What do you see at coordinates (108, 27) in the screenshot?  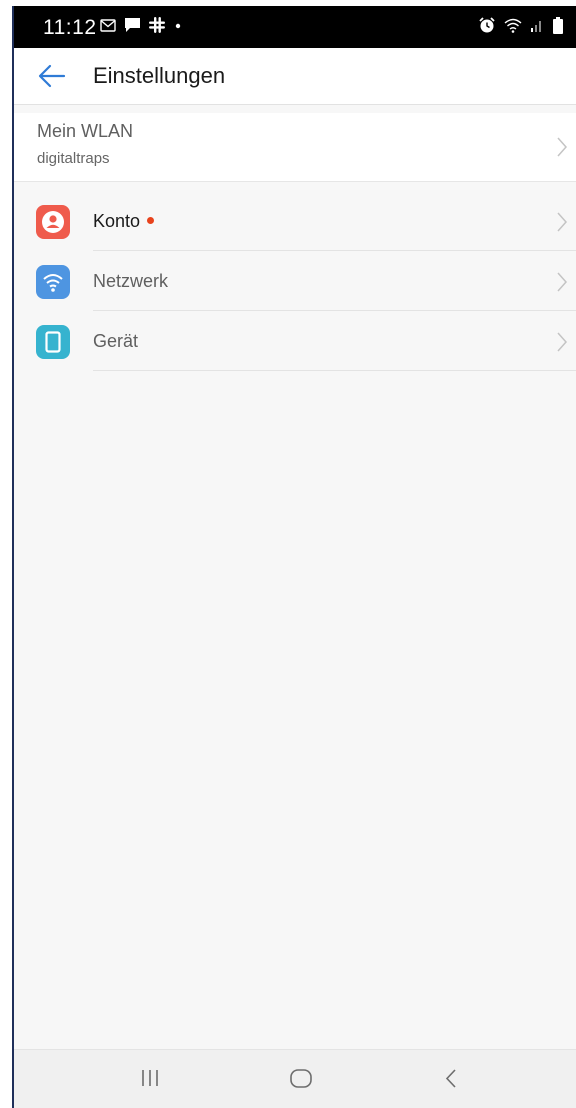 I see `gmail-icon` at bounding box center [108, 27].